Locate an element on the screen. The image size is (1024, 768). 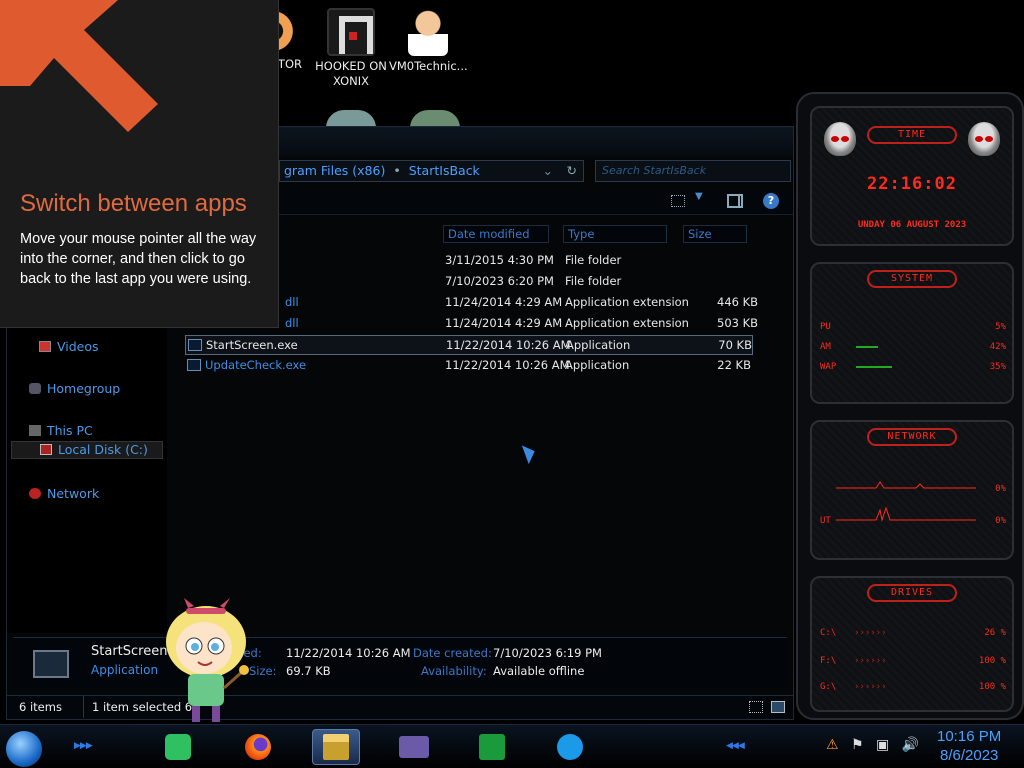
time-panel: TIME 22:16:02 UNDAY 06 AUGUST 2023 is located at coordinates (912, 176).